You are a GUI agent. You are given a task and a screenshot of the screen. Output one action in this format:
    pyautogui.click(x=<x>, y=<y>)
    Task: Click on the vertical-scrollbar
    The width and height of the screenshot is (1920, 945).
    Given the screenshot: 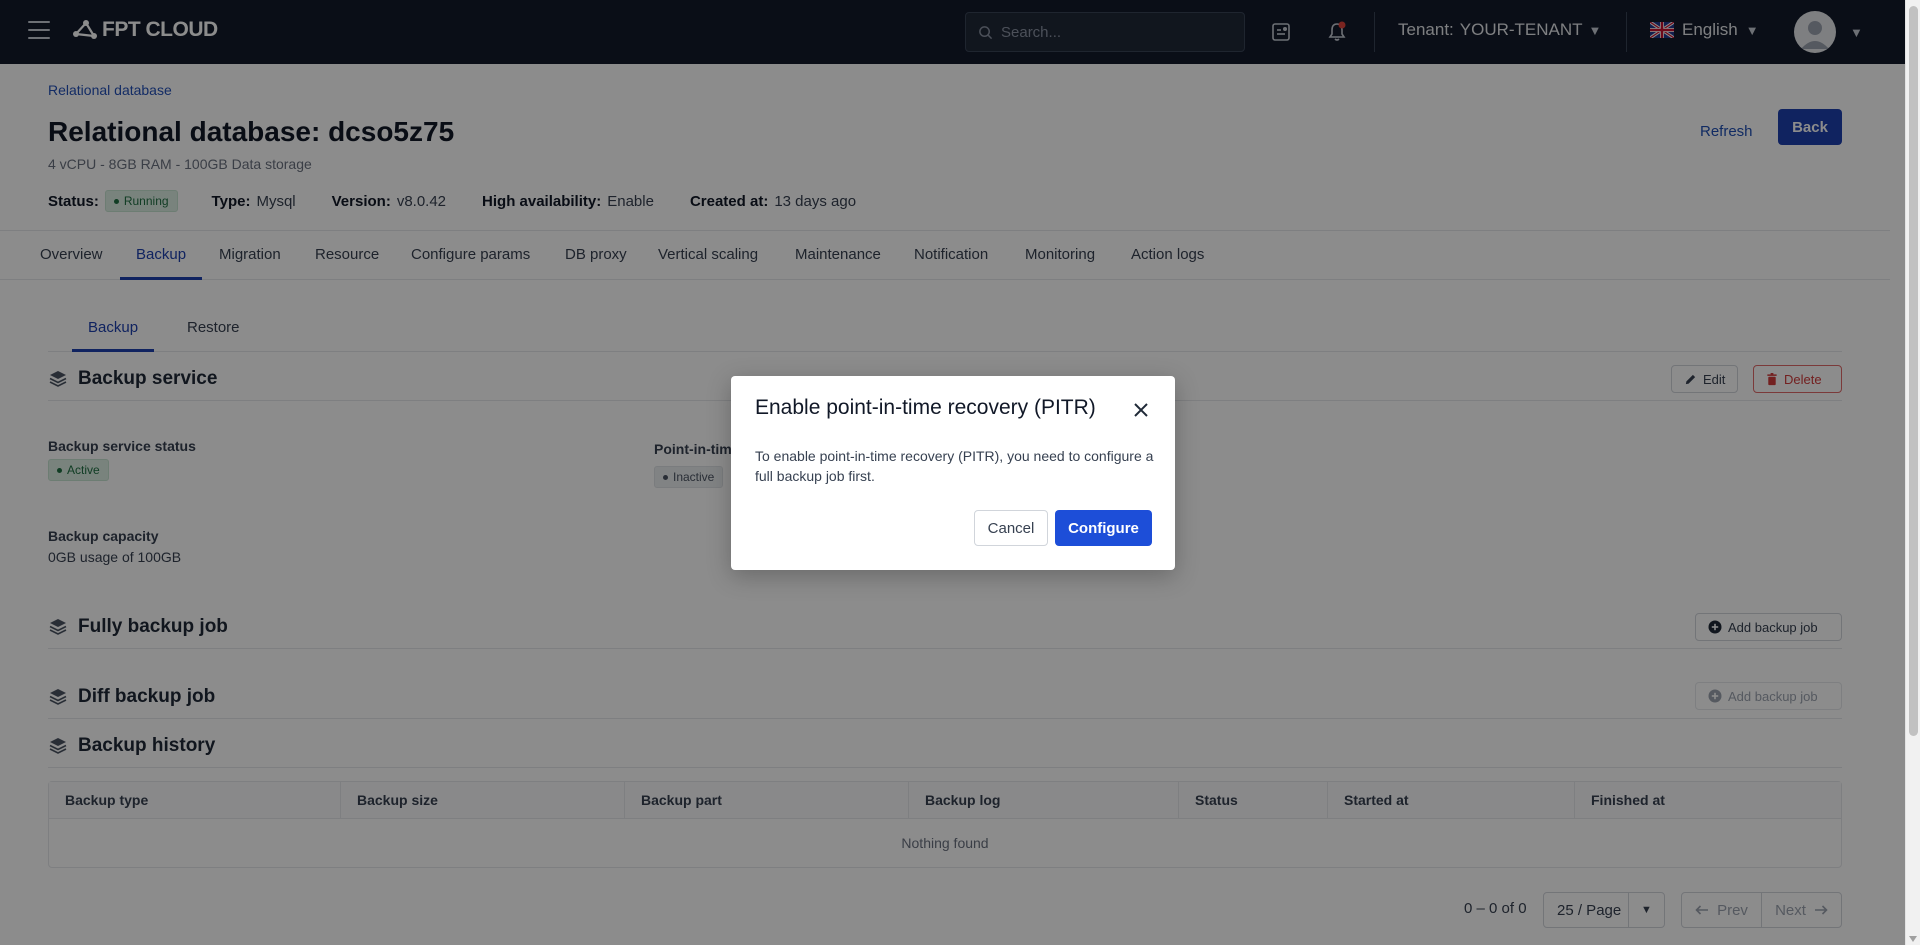 What is the action you would take?
    pyautogui.click(x=1912, y=472)
    